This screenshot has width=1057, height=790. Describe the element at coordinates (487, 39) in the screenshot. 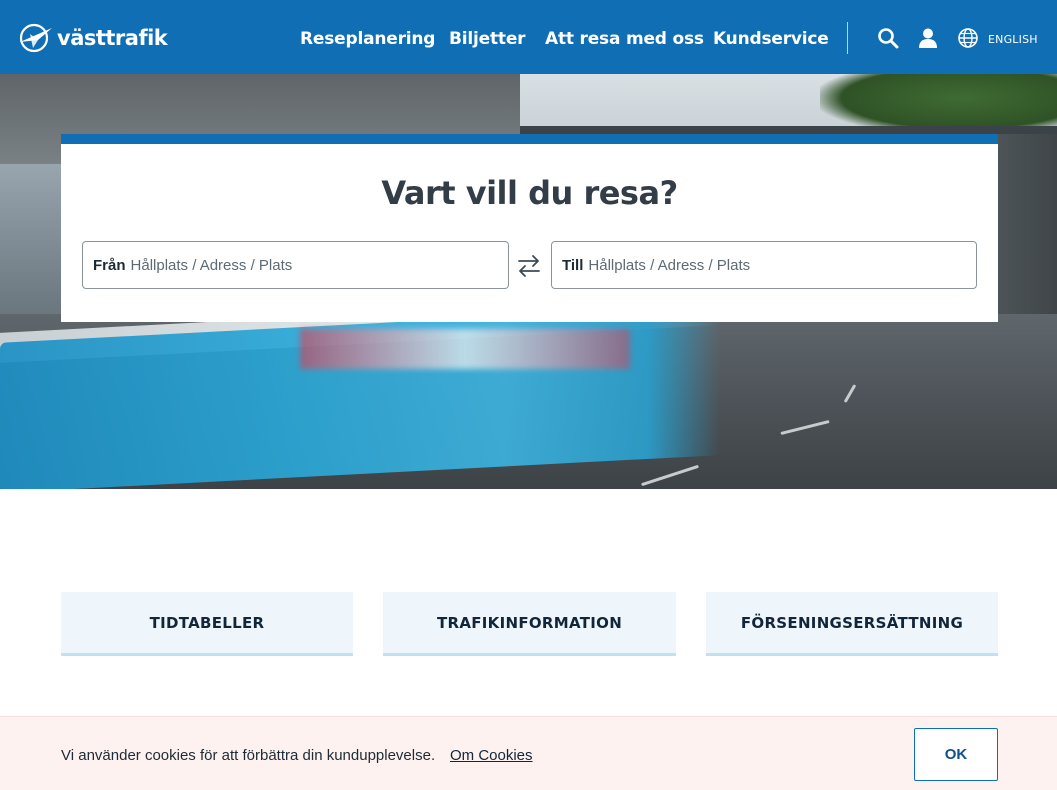

I see `nav-biljetter: Biljetter` at that location.